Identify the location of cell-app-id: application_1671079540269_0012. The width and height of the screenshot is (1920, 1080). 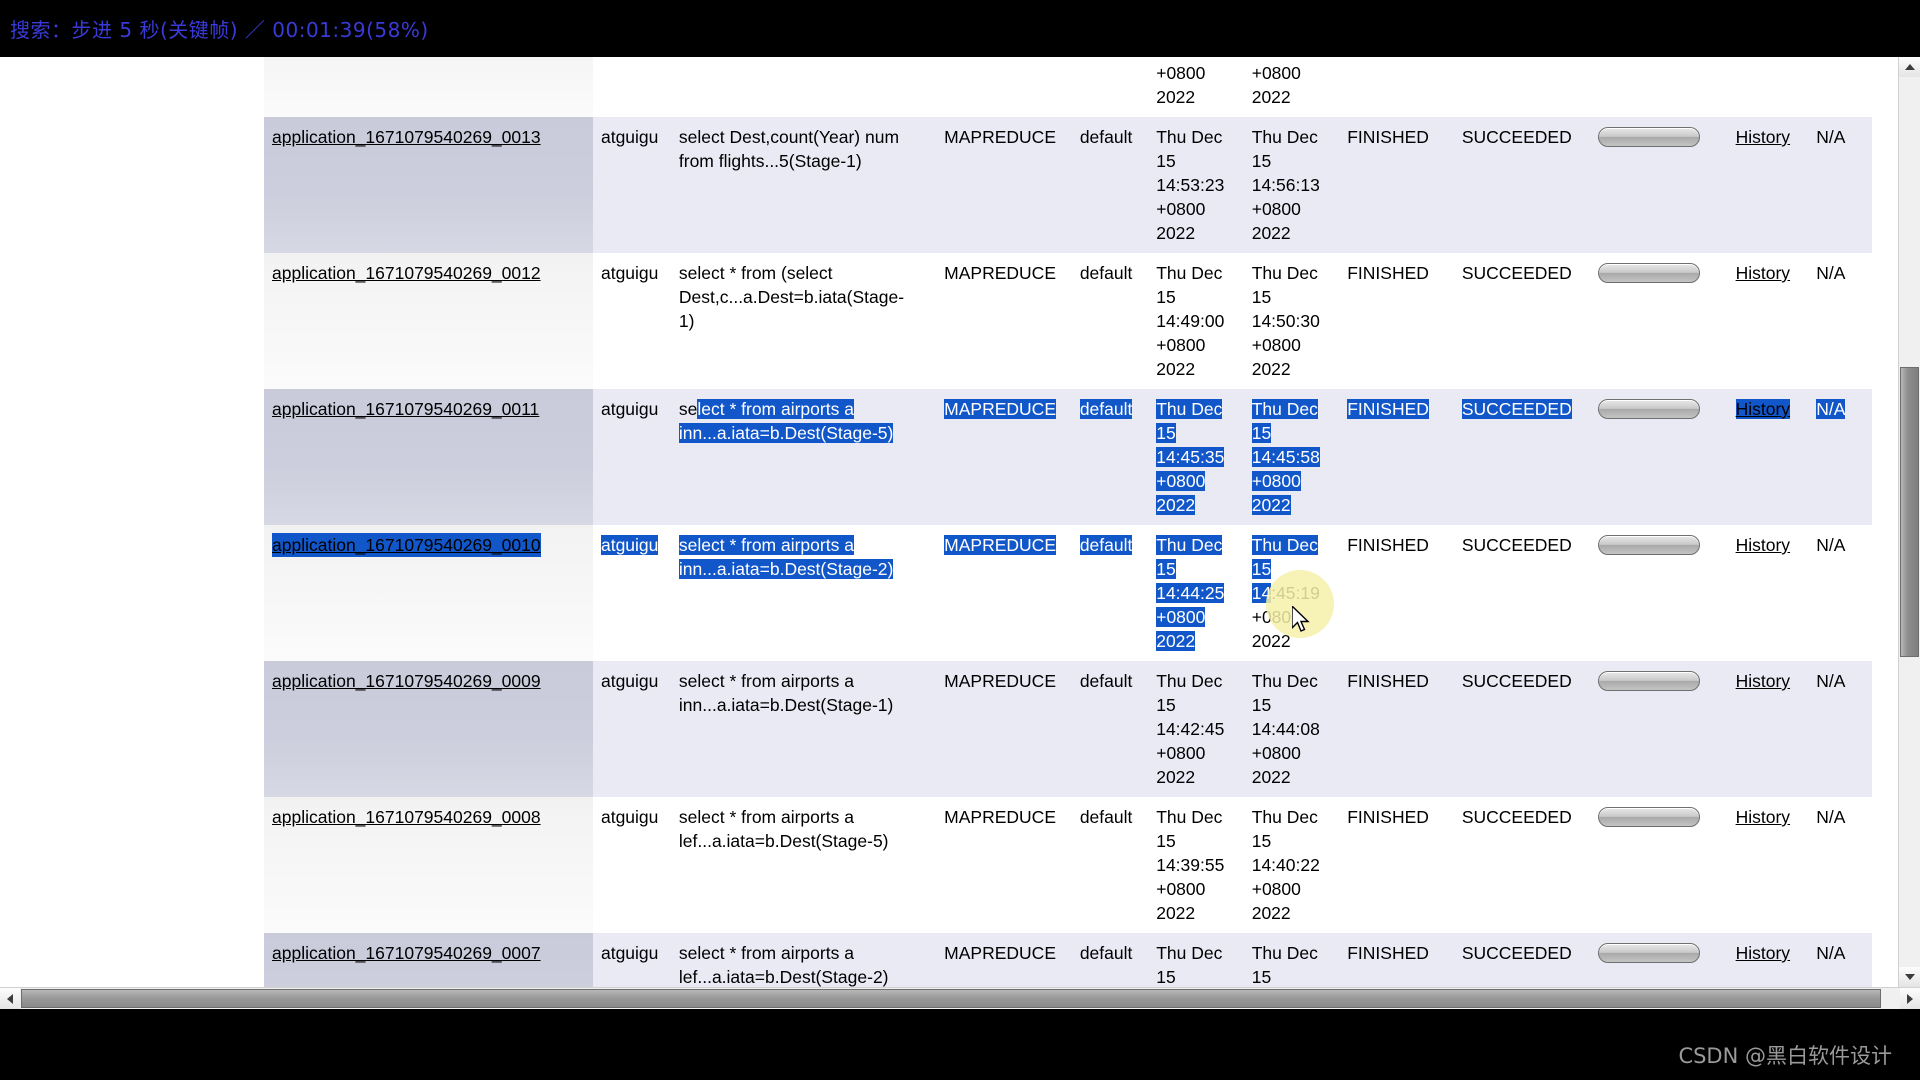
(428, 321).